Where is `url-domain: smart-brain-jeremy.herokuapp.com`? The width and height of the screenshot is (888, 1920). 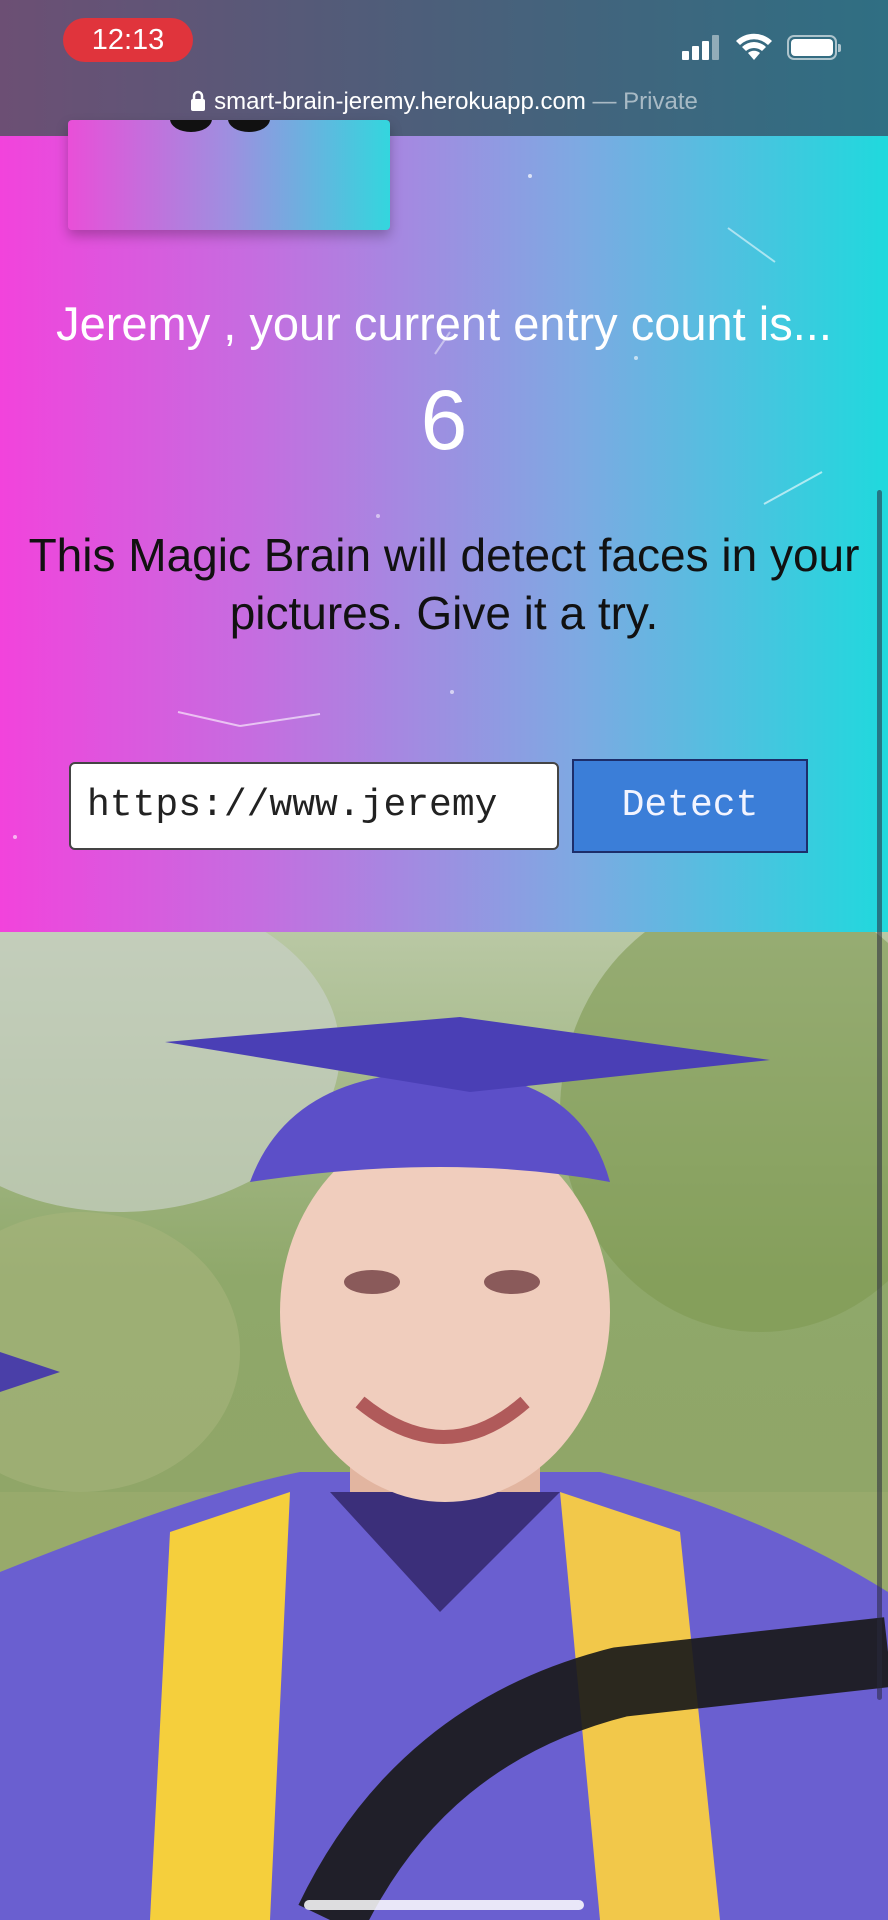
url-domain: smart-brain-jeremy.herokuapp.com is located at coordinates (400, 101).